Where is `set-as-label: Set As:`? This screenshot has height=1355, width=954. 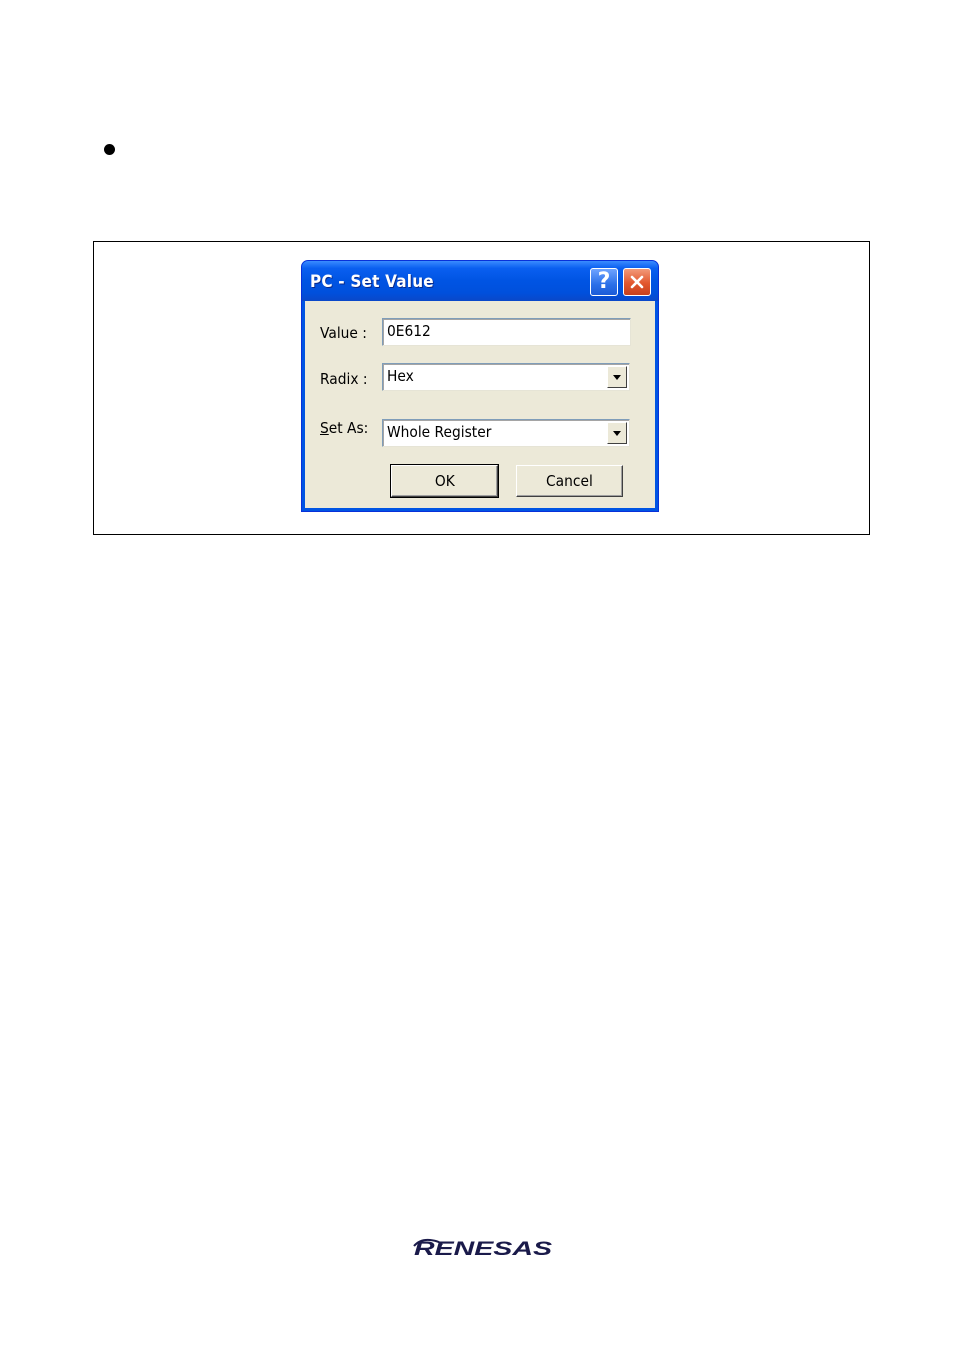 set-as-label: Set As: is located at coordinates (344, 428).